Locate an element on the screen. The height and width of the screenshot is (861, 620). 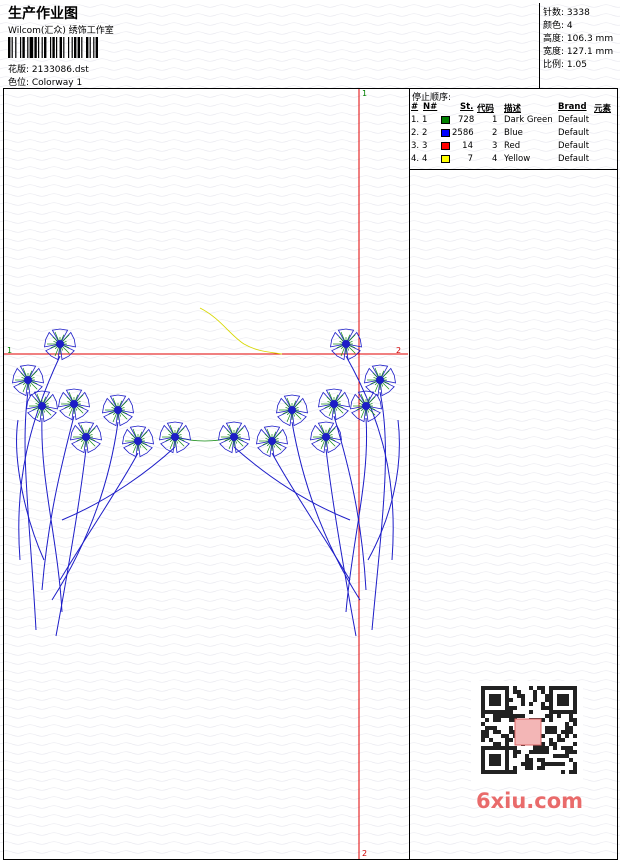
col-header-needle: N# is located at coordinates (430, 107).